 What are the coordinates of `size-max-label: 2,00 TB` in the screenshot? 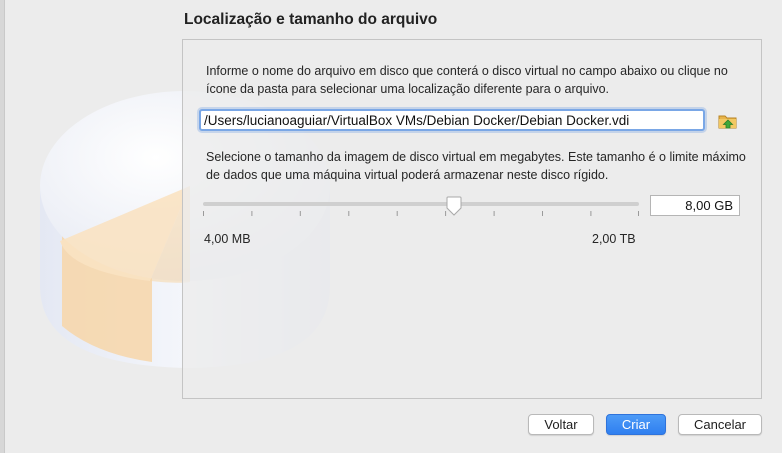 It's located at (614, 239).